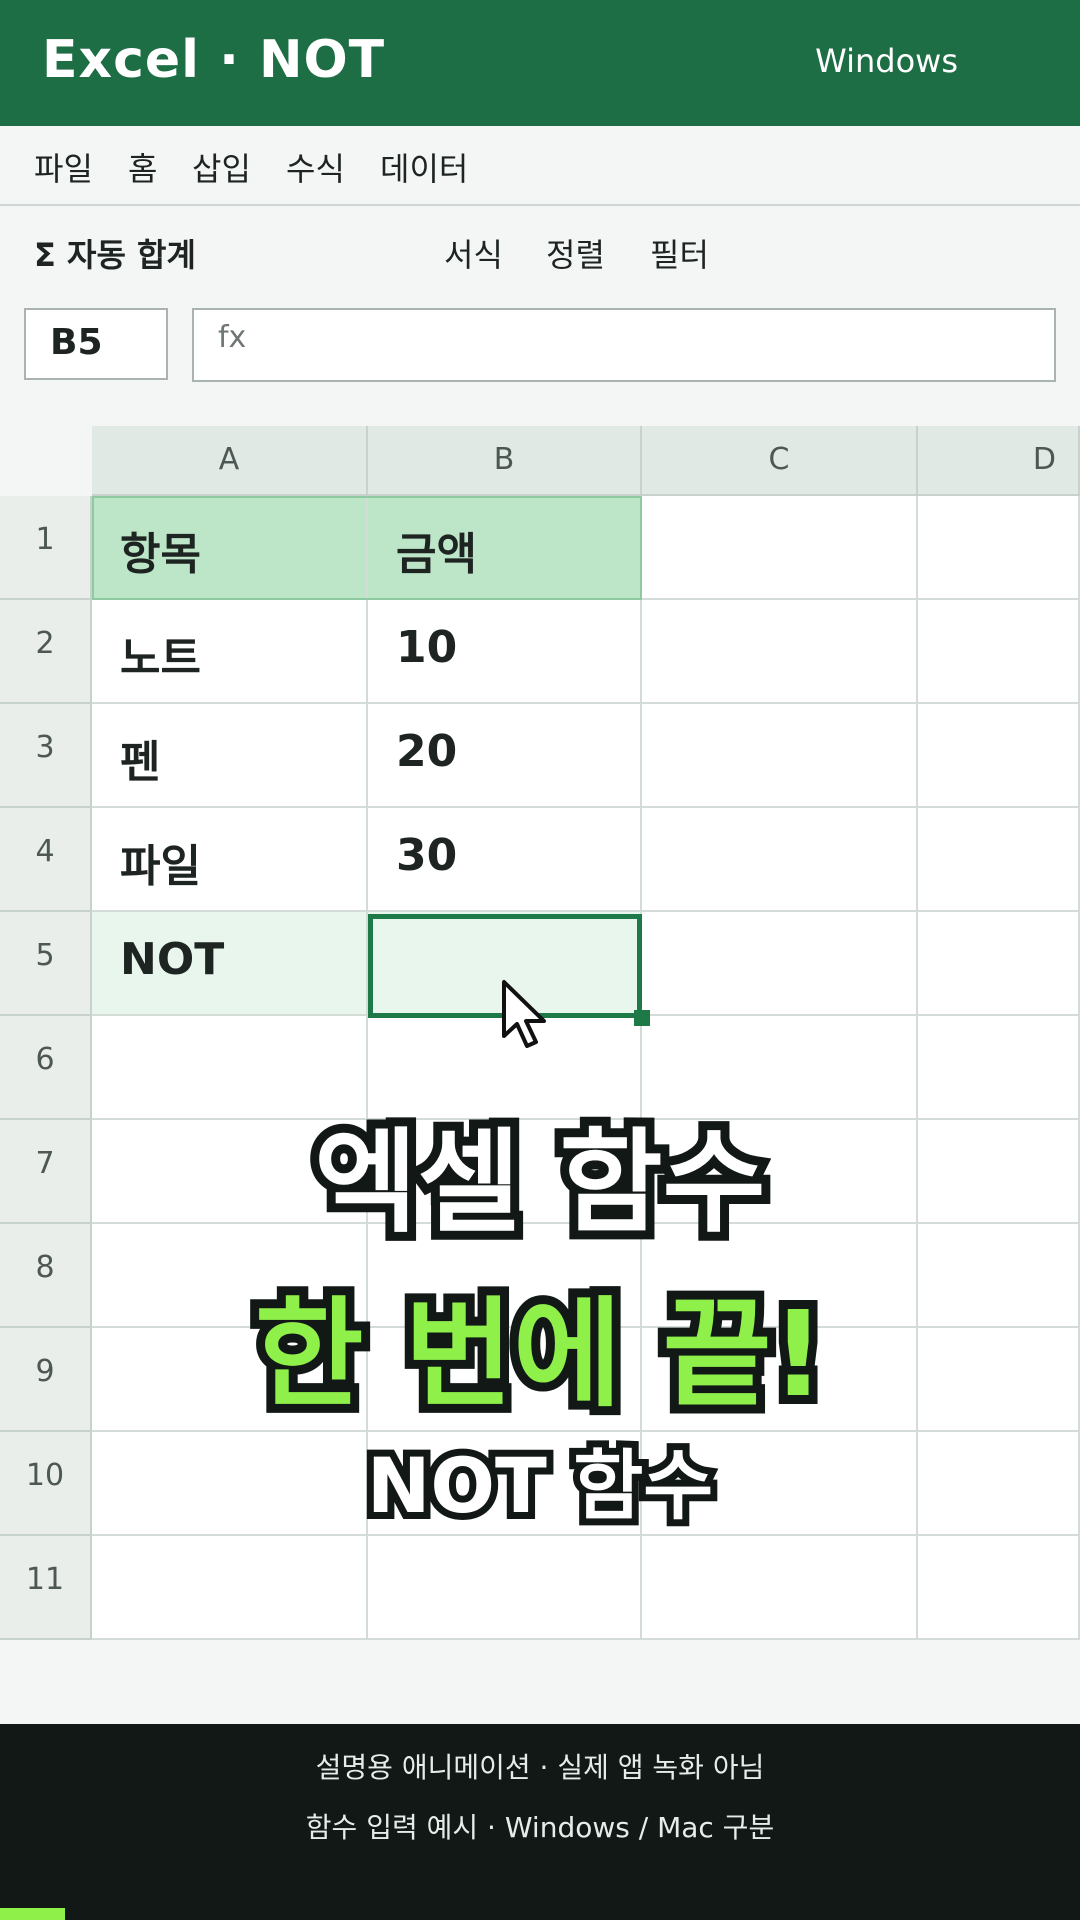  What do you see at coordinates (780, 964) in the screenshot?
I see `cell-c5` at bounding box center [780, 964].